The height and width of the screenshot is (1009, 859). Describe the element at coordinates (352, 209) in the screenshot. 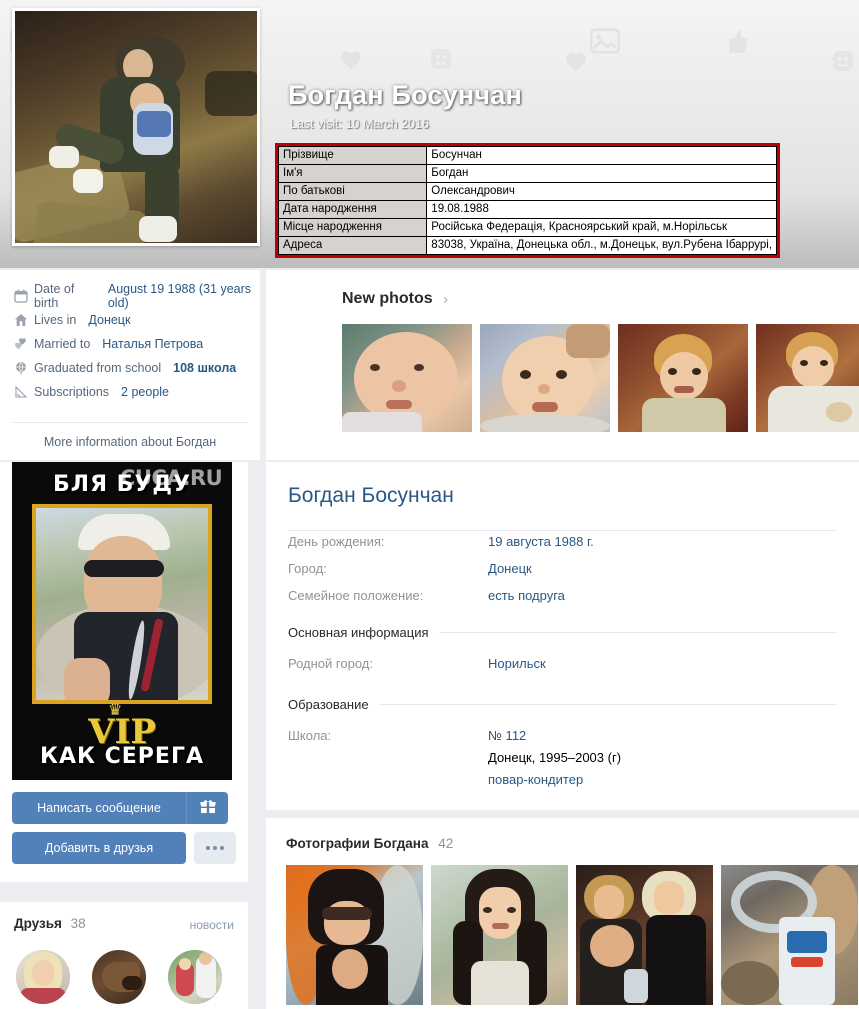

I see `table-label: Дата народження` at that location.